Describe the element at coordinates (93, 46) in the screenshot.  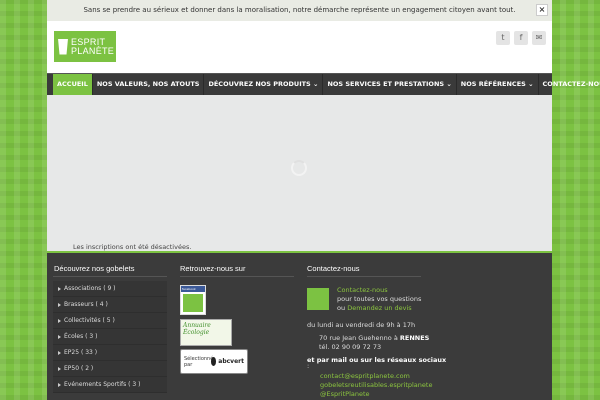
I see `logo-text: ESPRIT PLANÈTE` at that location.